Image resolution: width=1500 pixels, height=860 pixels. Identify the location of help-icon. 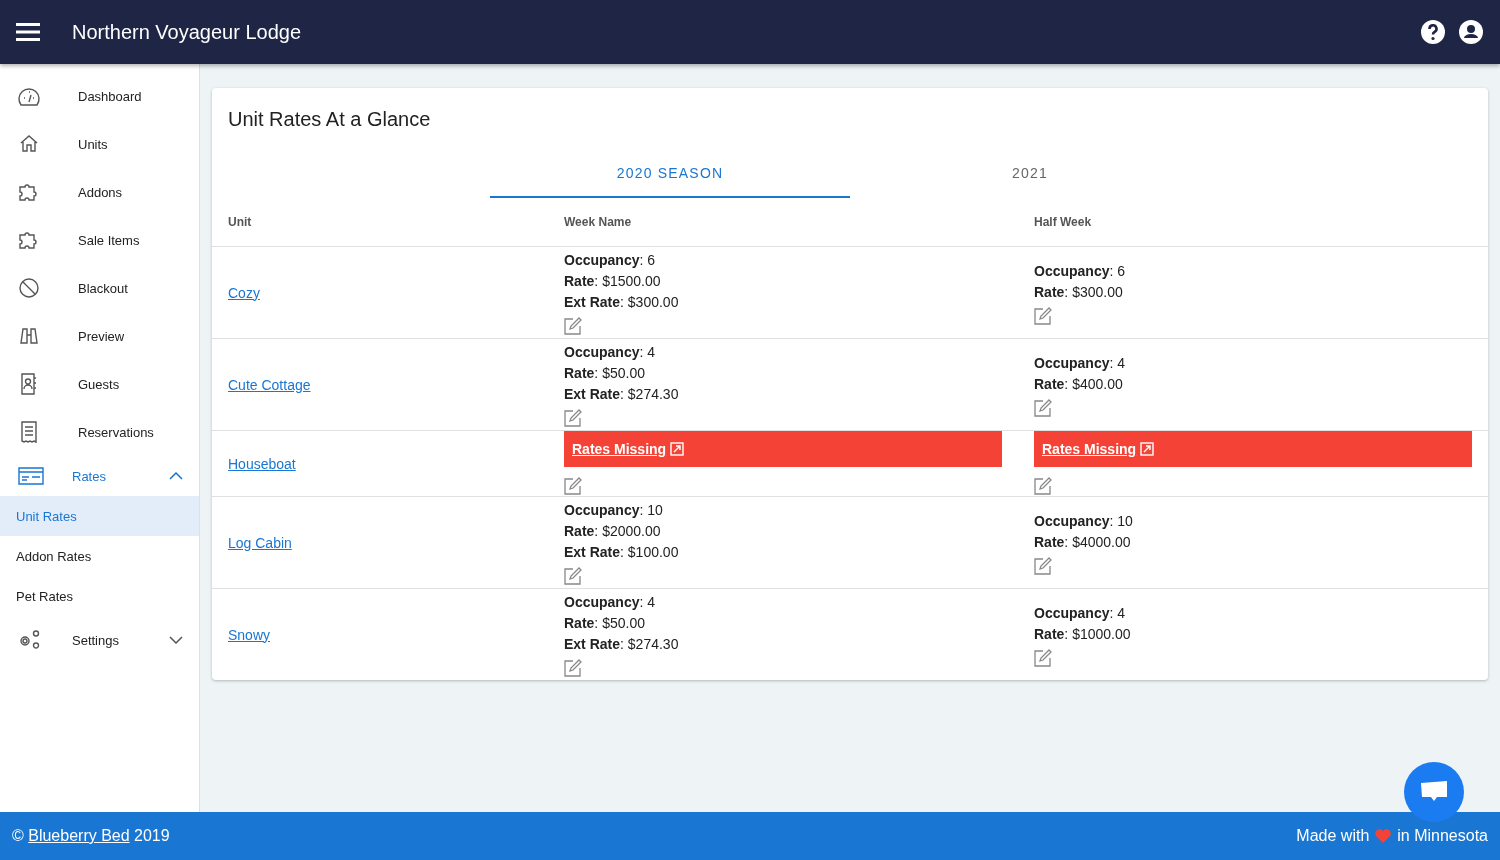
(1433, 32).